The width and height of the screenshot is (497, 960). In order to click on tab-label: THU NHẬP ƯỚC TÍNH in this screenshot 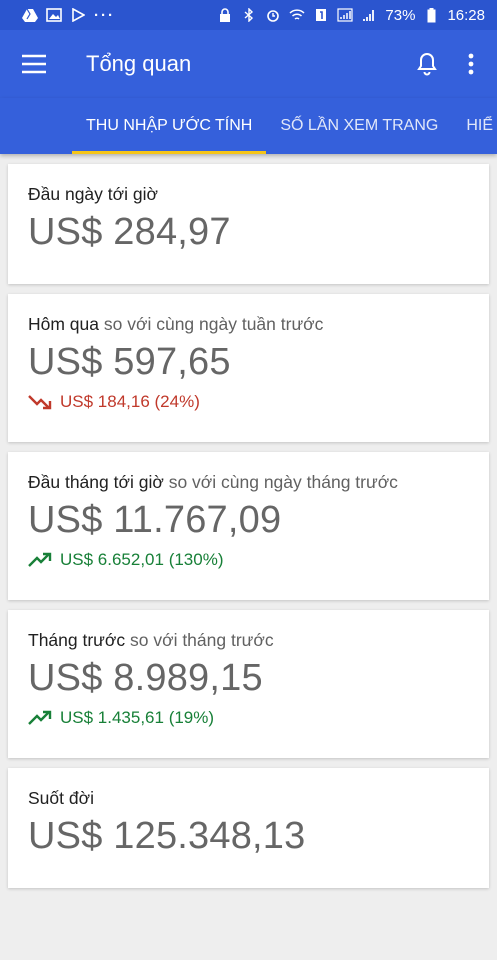, I will do `click(169, 125)`.